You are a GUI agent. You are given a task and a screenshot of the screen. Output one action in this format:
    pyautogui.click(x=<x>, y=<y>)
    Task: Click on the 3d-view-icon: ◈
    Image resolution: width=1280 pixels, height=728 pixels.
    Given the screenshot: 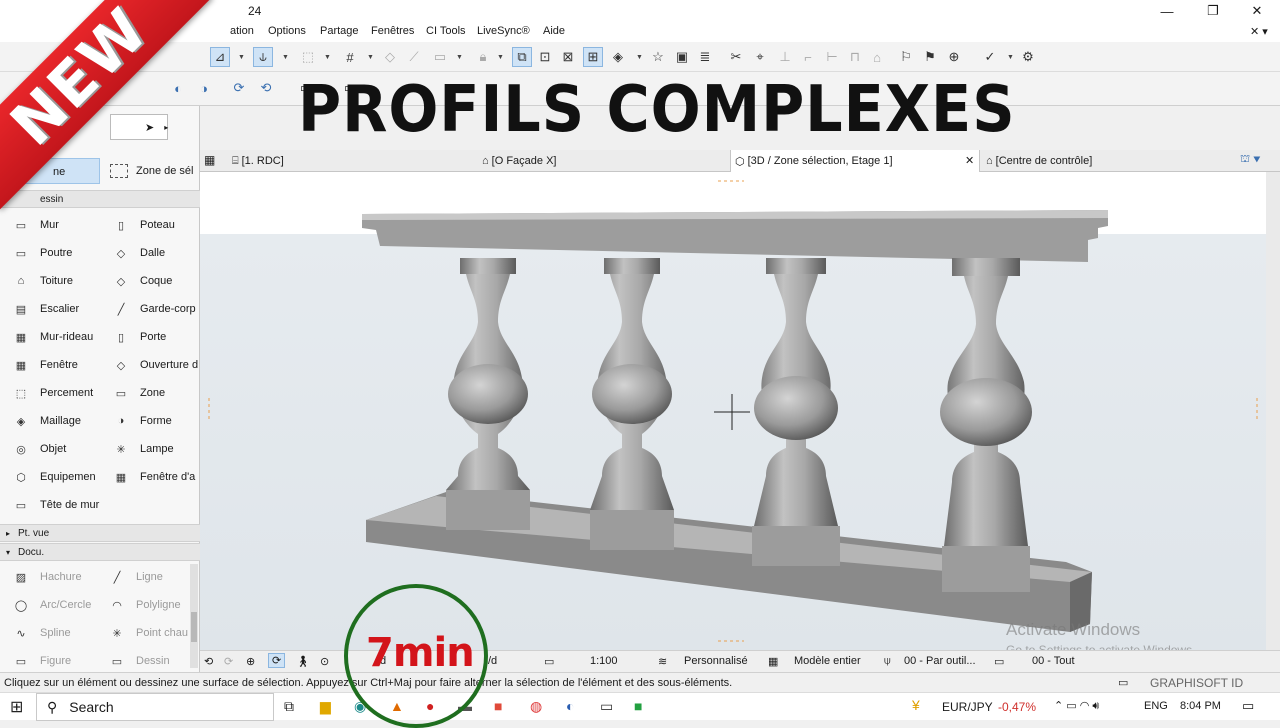 What is the action you would take?
    pyautogui.click(x=618, y=57)
    